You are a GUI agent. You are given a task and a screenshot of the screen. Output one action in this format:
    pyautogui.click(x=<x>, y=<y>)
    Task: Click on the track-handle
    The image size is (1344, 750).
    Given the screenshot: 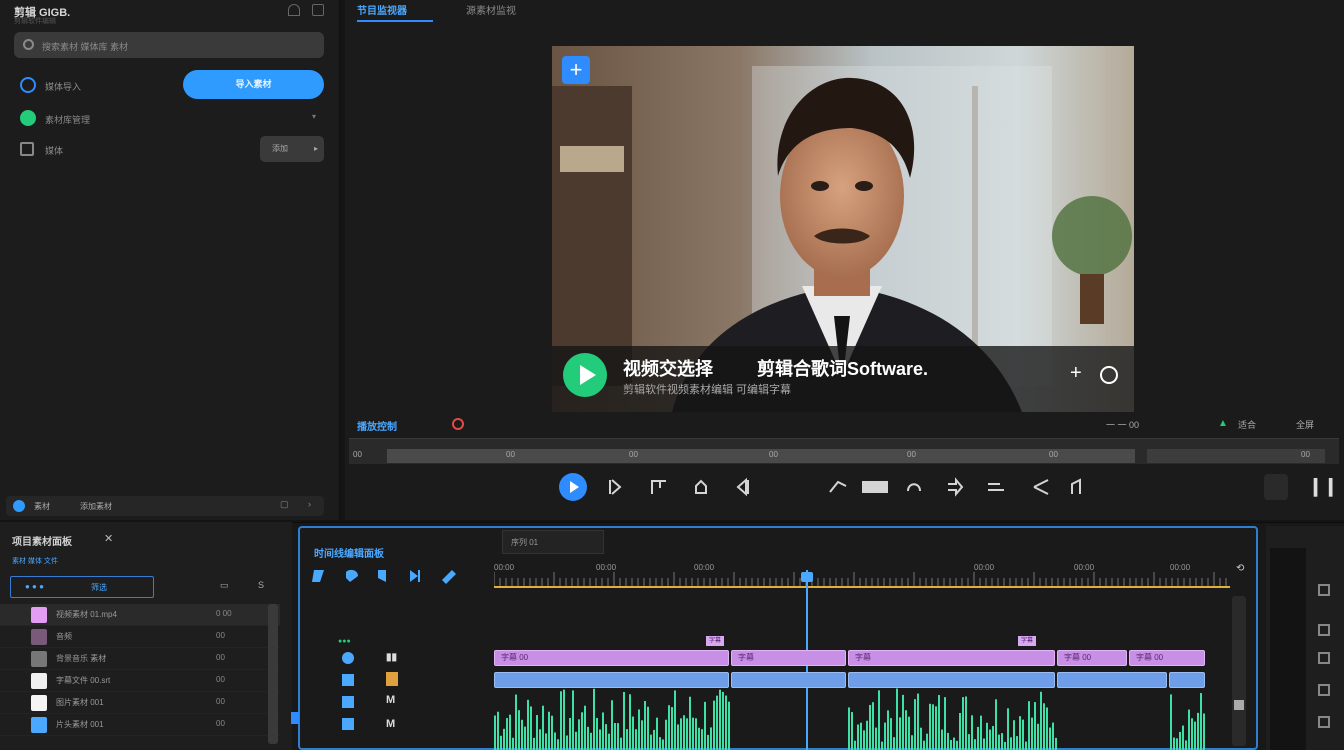 What is the action you would take?
    pyautogui.click(x=295, y=718)
    